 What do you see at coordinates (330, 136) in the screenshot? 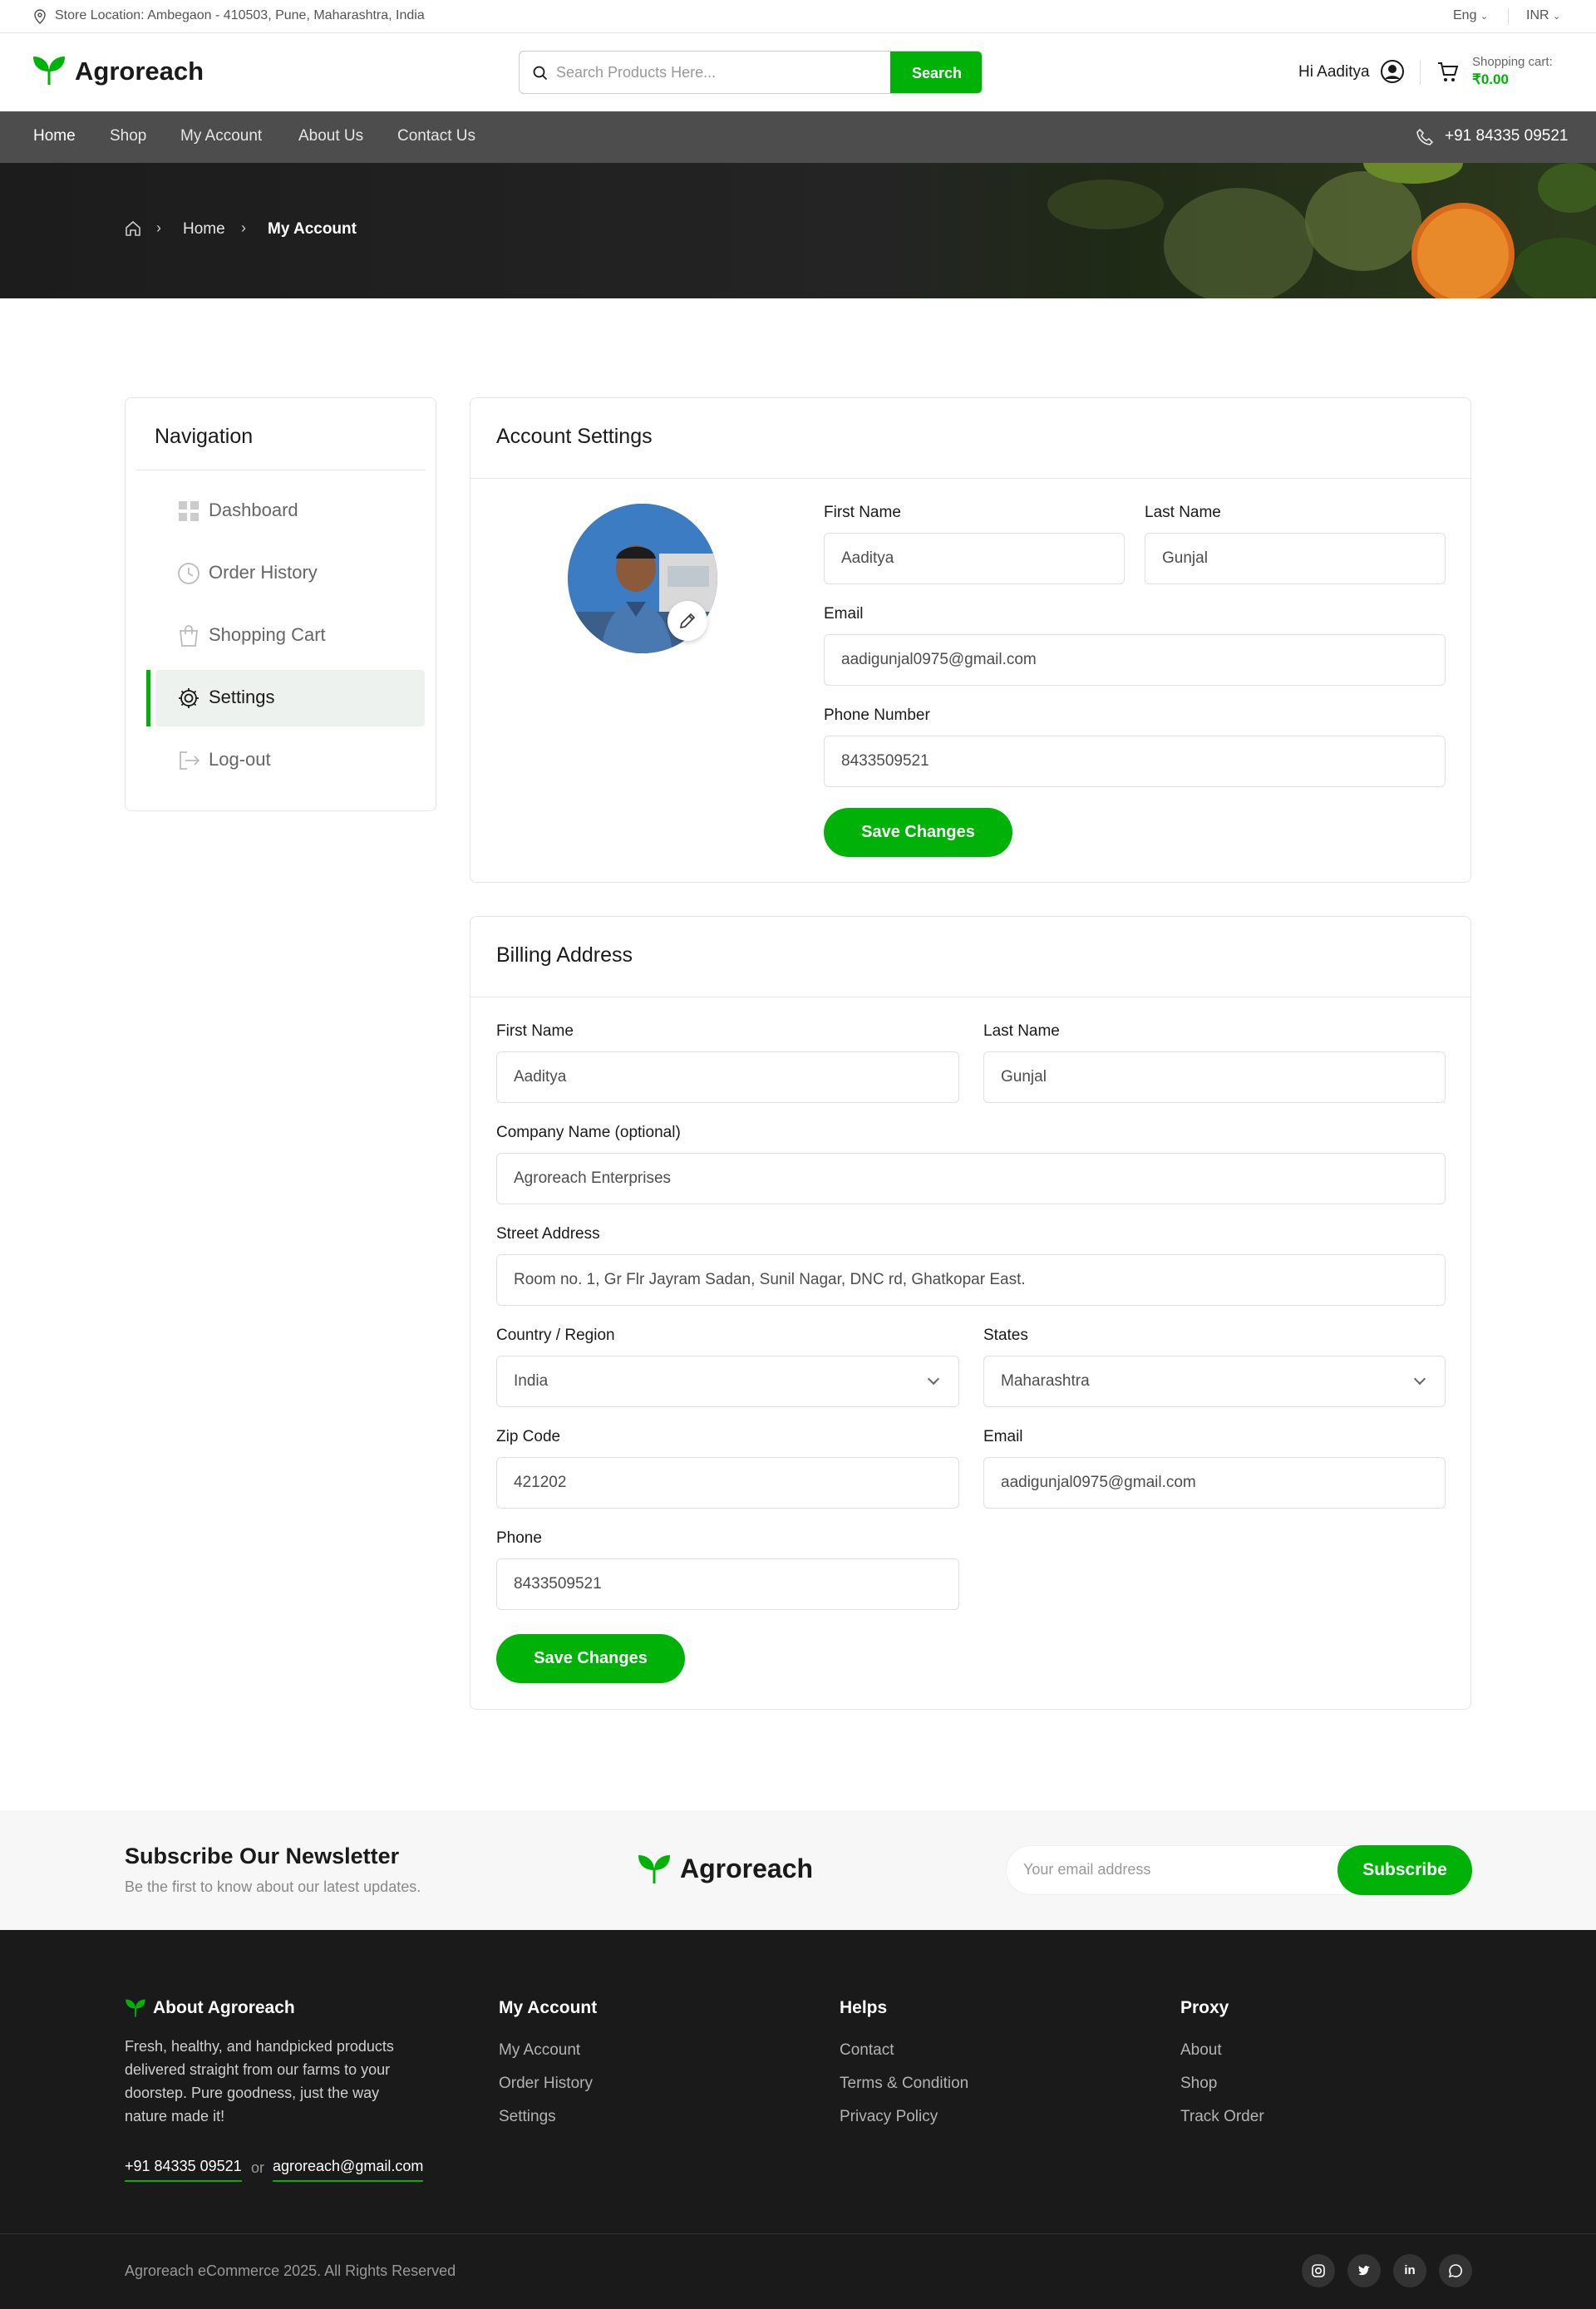
I see `nav-about-us: About Us` at bounding box center [330, 136].